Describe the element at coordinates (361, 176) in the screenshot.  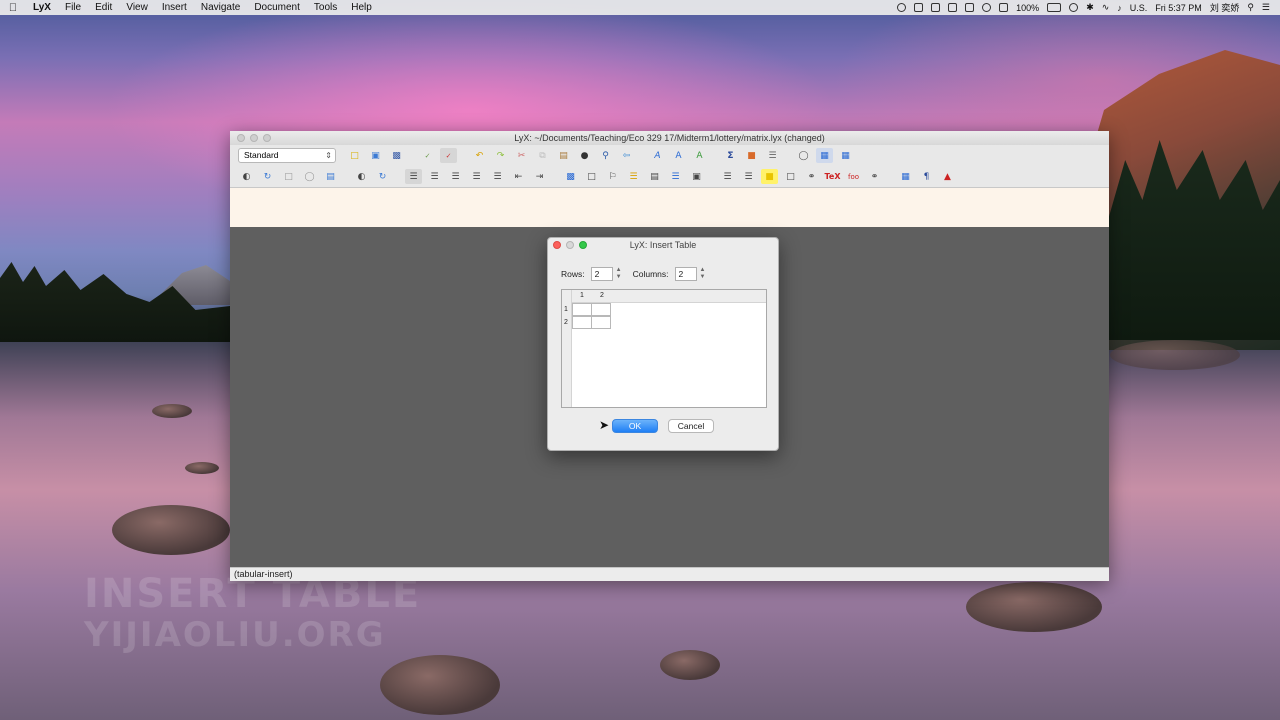
I see `master-view-icon: ◐` at that location.